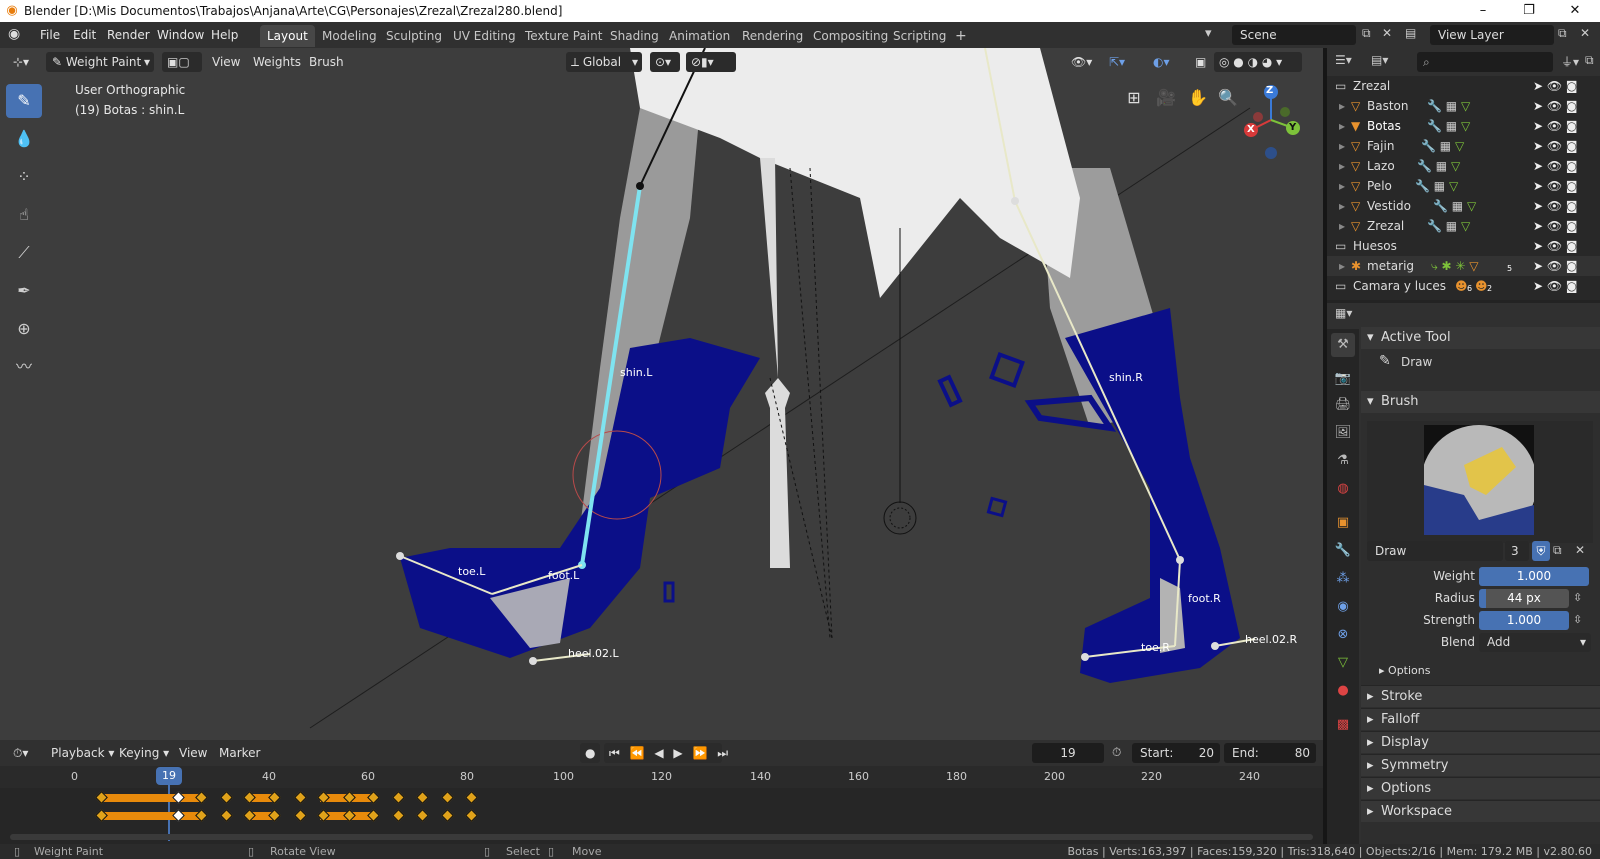 The image size is (1600, 859). I want to click on menu-brush: Brush, so click(326, 62).